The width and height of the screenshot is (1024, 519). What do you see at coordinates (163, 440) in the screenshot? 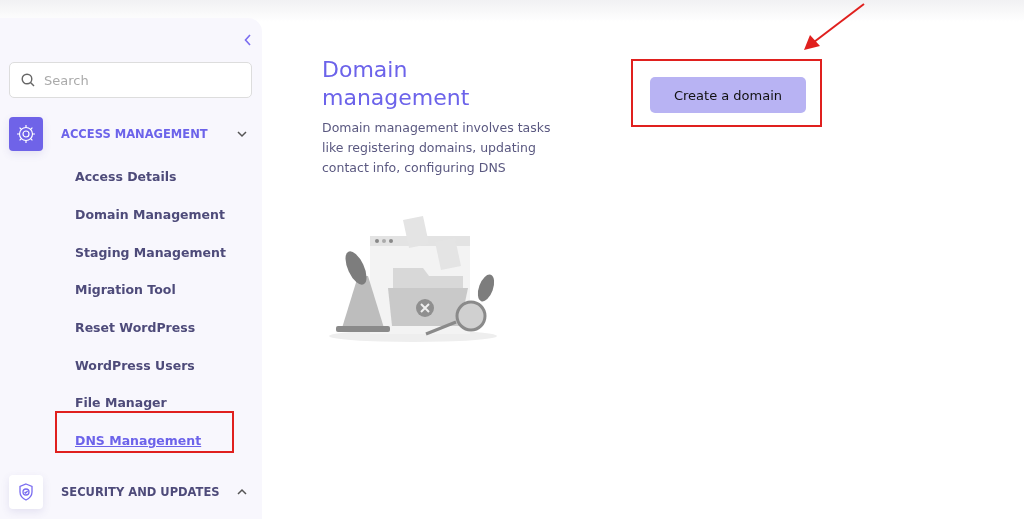
I see `sidebar-link: DNS Management` at bounding box center [163, 440].